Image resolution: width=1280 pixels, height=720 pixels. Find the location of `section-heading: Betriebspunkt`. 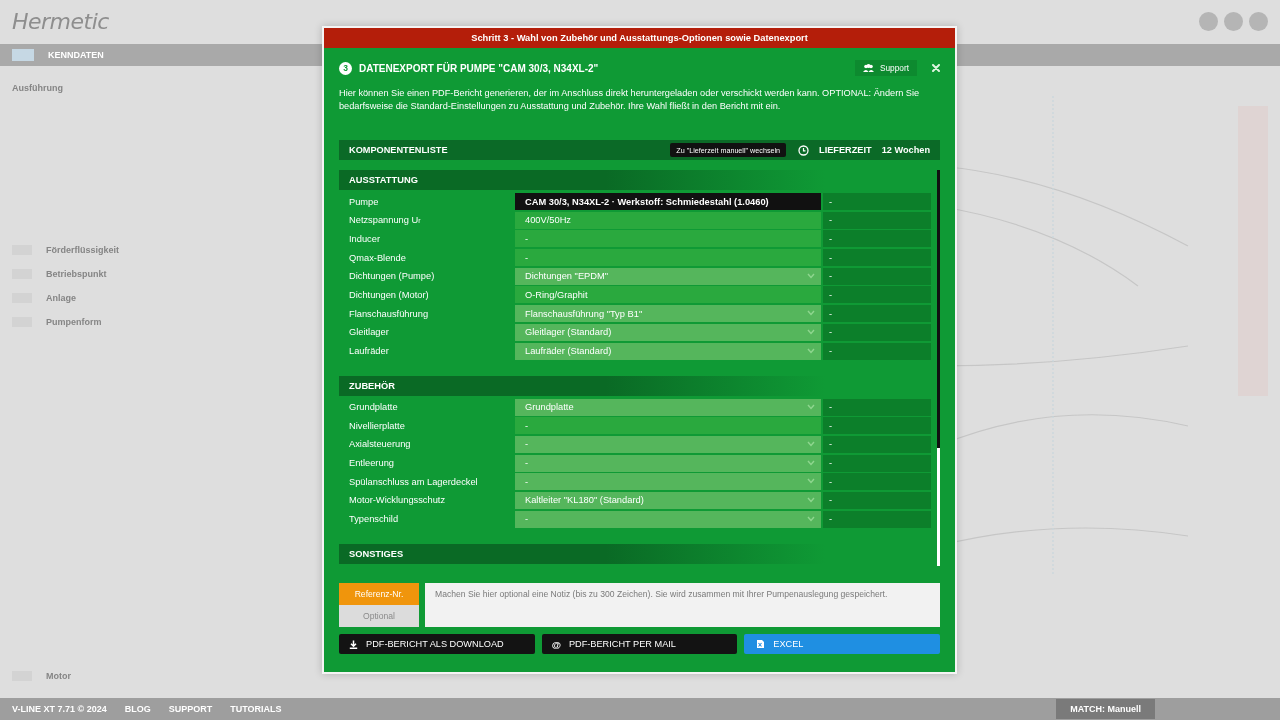

section-heading: Betriebspunkt is located at coordinates (76, 274).